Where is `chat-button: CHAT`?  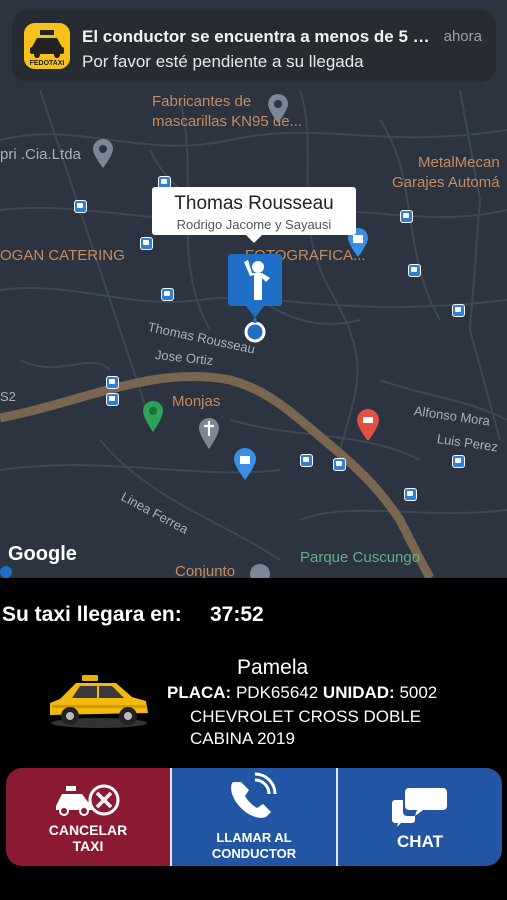 chat-button: CHAT is located at coordinates (419, 817).